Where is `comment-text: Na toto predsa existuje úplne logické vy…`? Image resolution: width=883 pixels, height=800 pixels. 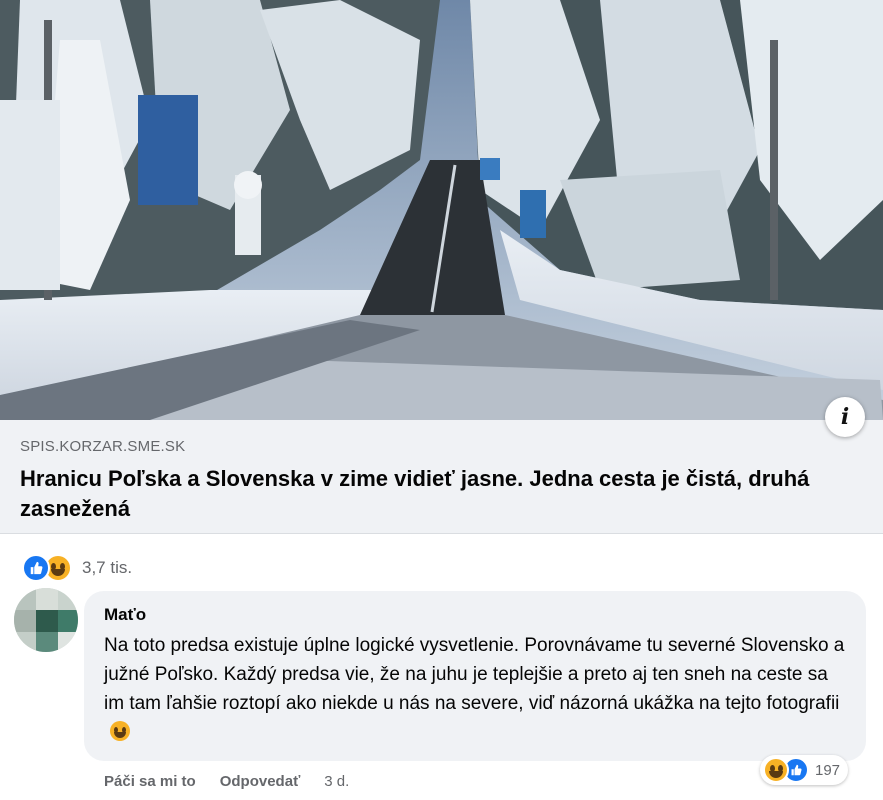 comment-text: Na toto predsa existuje úplne logické vy… is located at coordinates (475, 689).